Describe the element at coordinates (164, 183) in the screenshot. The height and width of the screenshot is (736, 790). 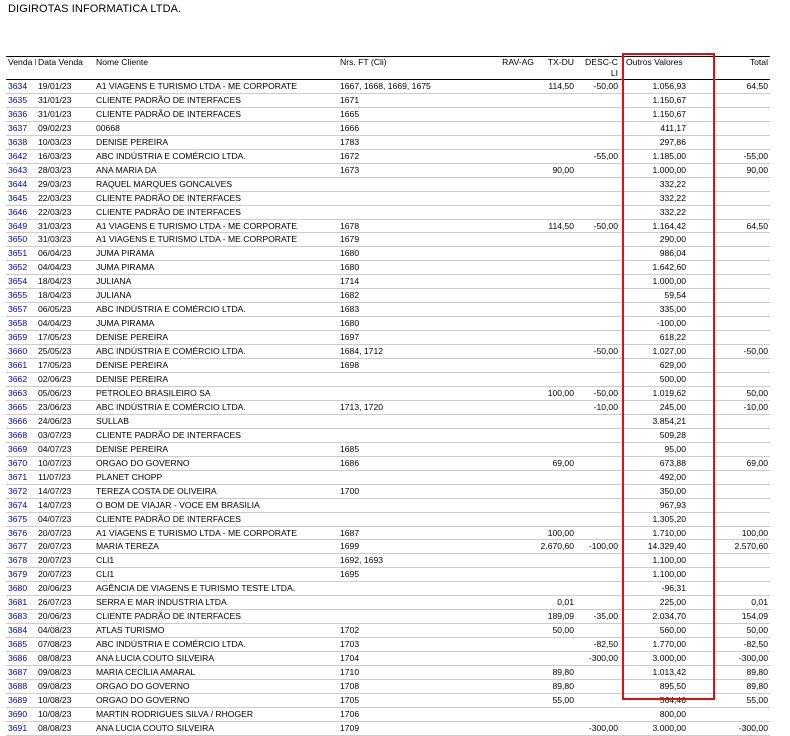
I see `row-cliente-cell: RAQUEL MARQUES GONCALVES` at that location.